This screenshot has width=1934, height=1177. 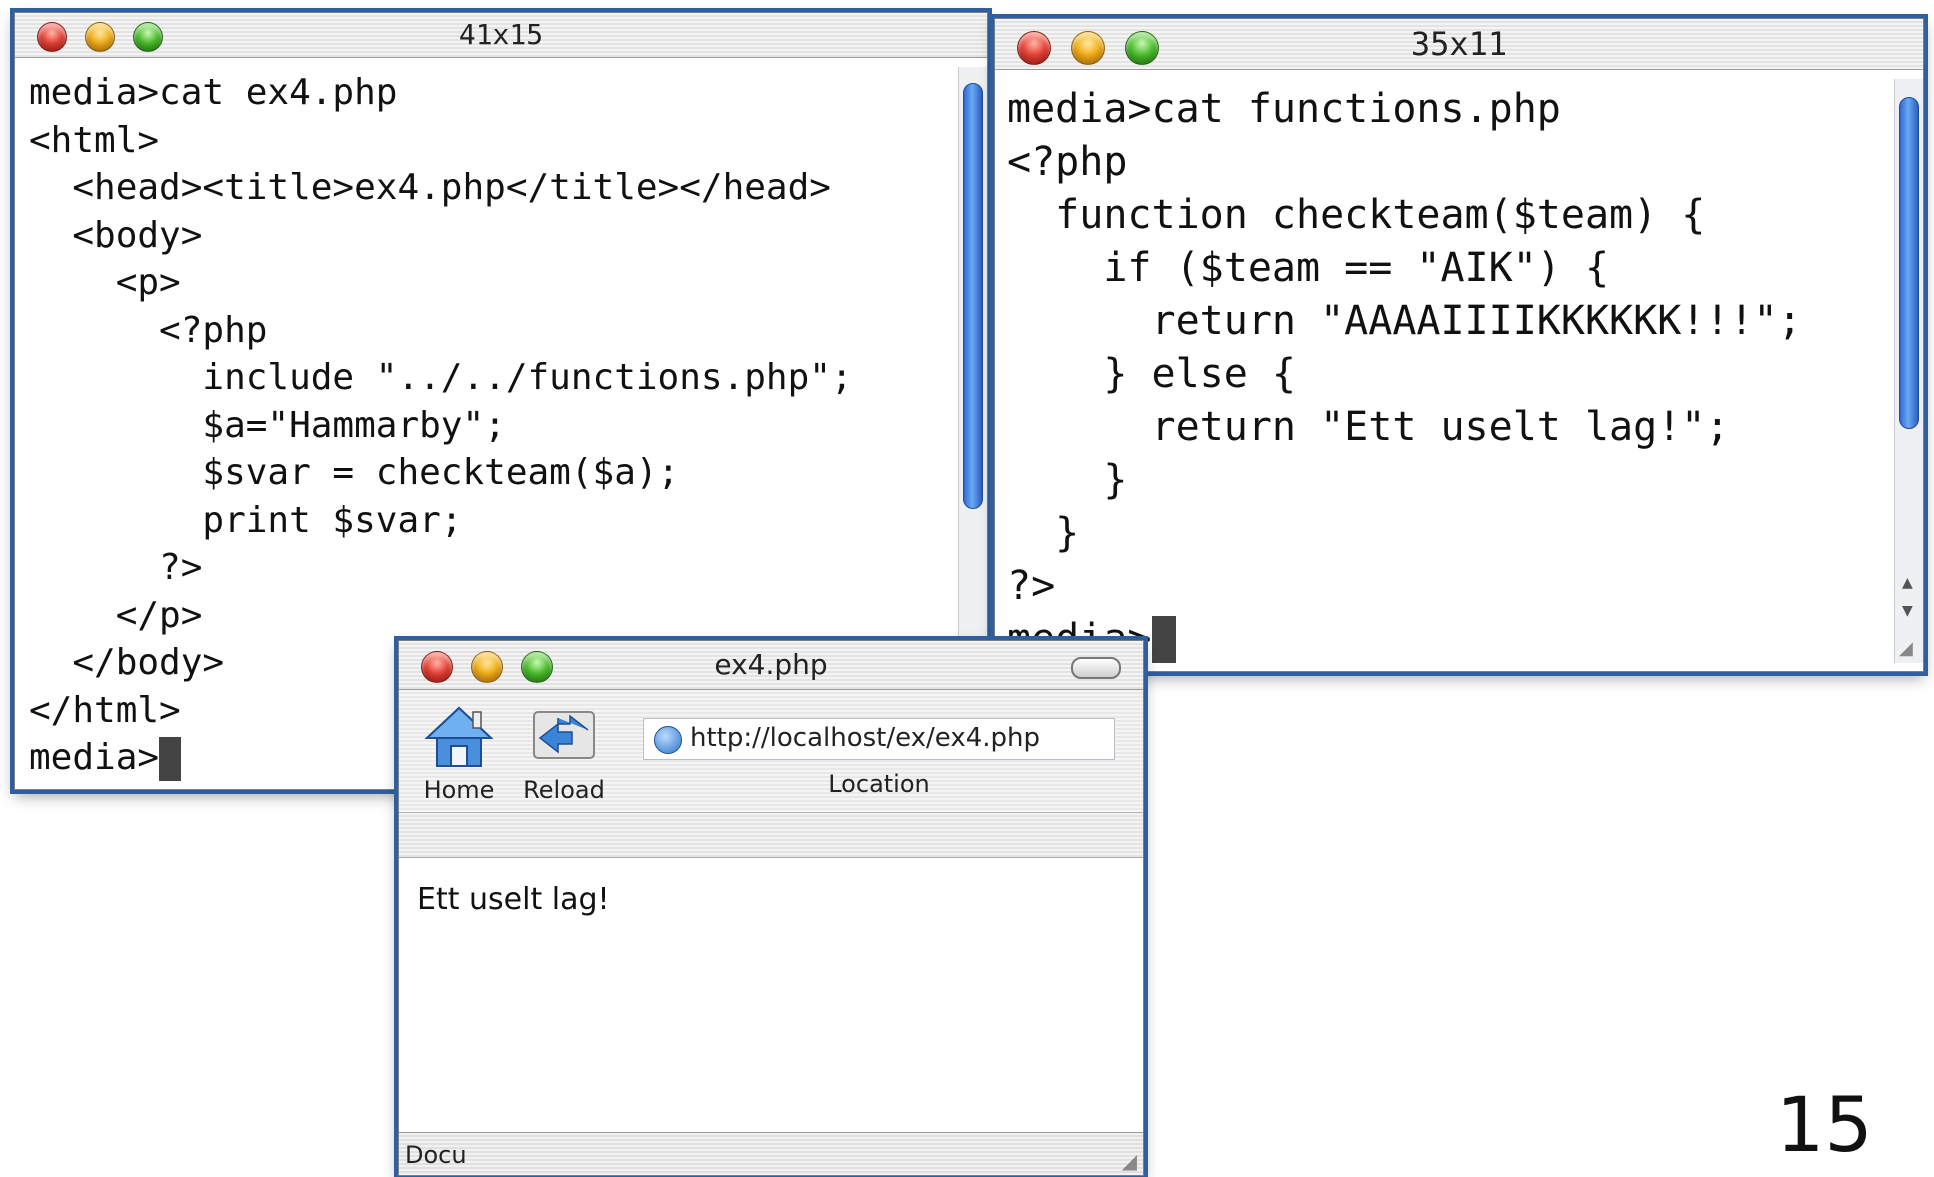 I want to click on terminal-line: $svar = checkteam($a);, so click(x=354, y=472).